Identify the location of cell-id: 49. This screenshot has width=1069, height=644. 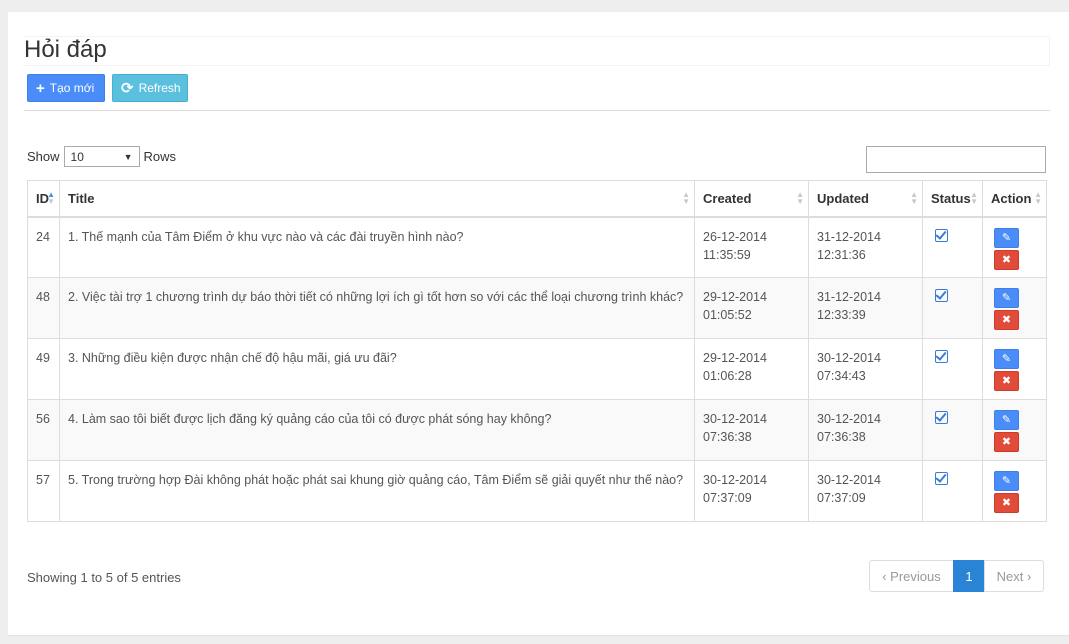
(43, 369).